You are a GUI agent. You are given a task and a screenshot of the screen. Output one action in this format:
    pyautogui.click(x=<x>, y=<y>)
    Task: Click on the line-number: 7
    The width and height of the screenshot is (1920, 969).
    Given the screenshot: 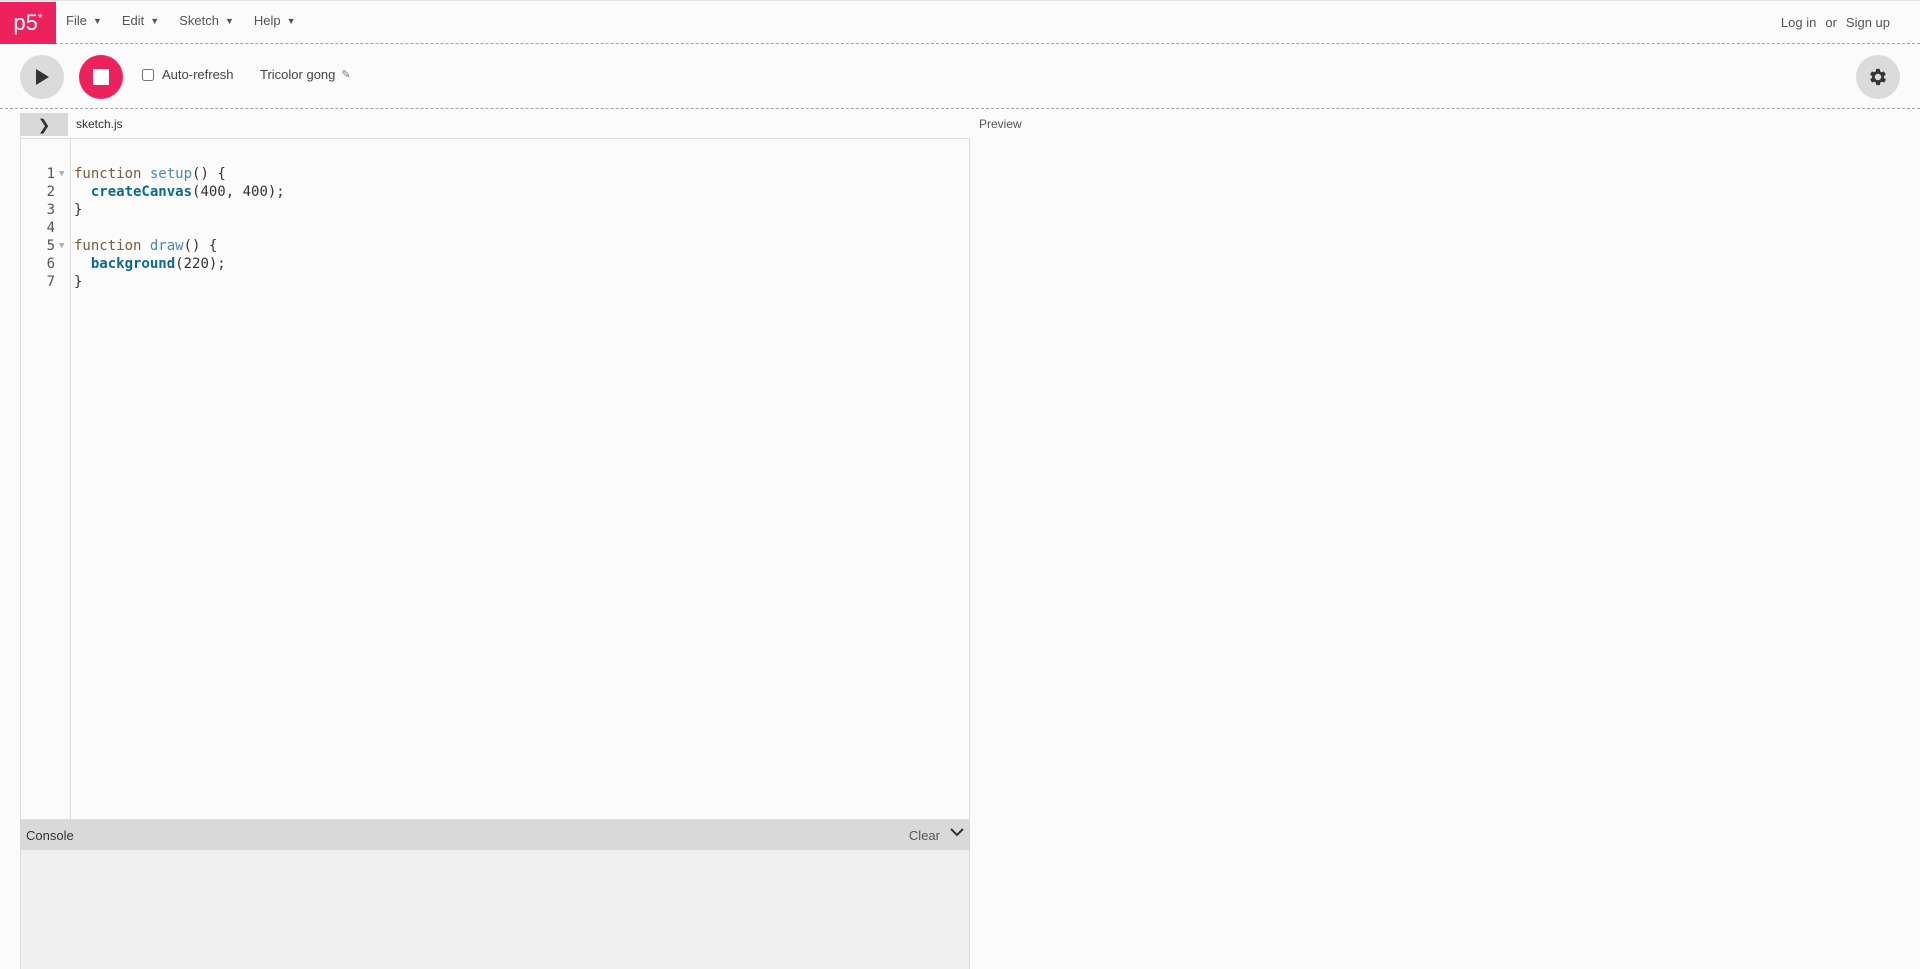 What is the action you would take?
    pyautogui.click(x=50, y=282)
    